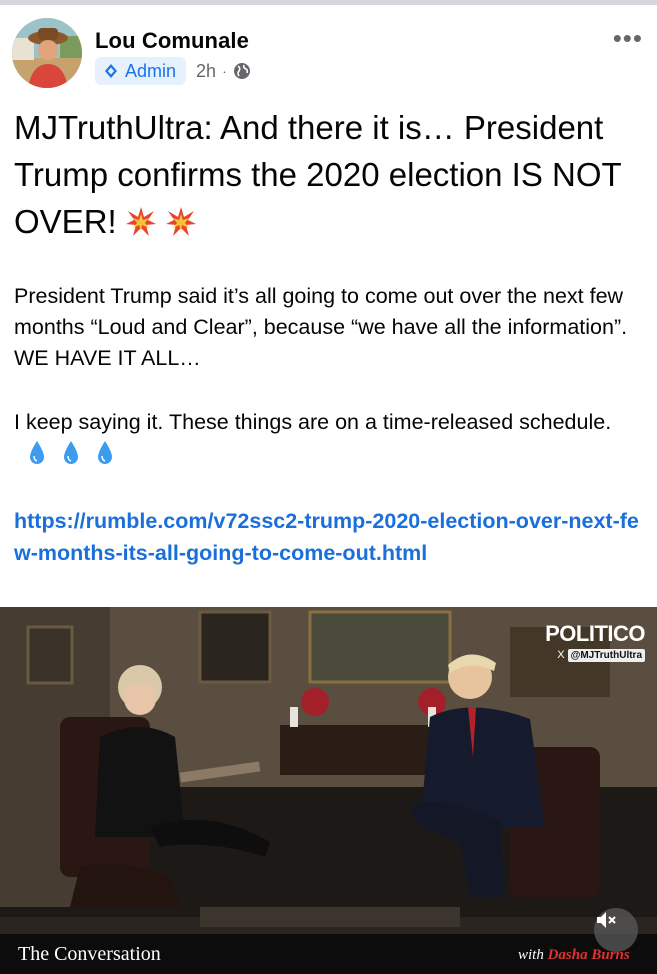  Describe the element at coordinates (606, 655) in the screenshot. I see `watermark-handle: @MJTruthUltra` at that location.